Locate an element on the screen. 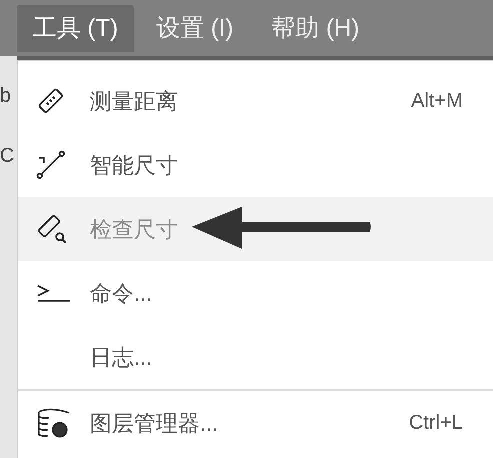  shortcut-text: Ctrl+L is located at coordinates (436, 423).